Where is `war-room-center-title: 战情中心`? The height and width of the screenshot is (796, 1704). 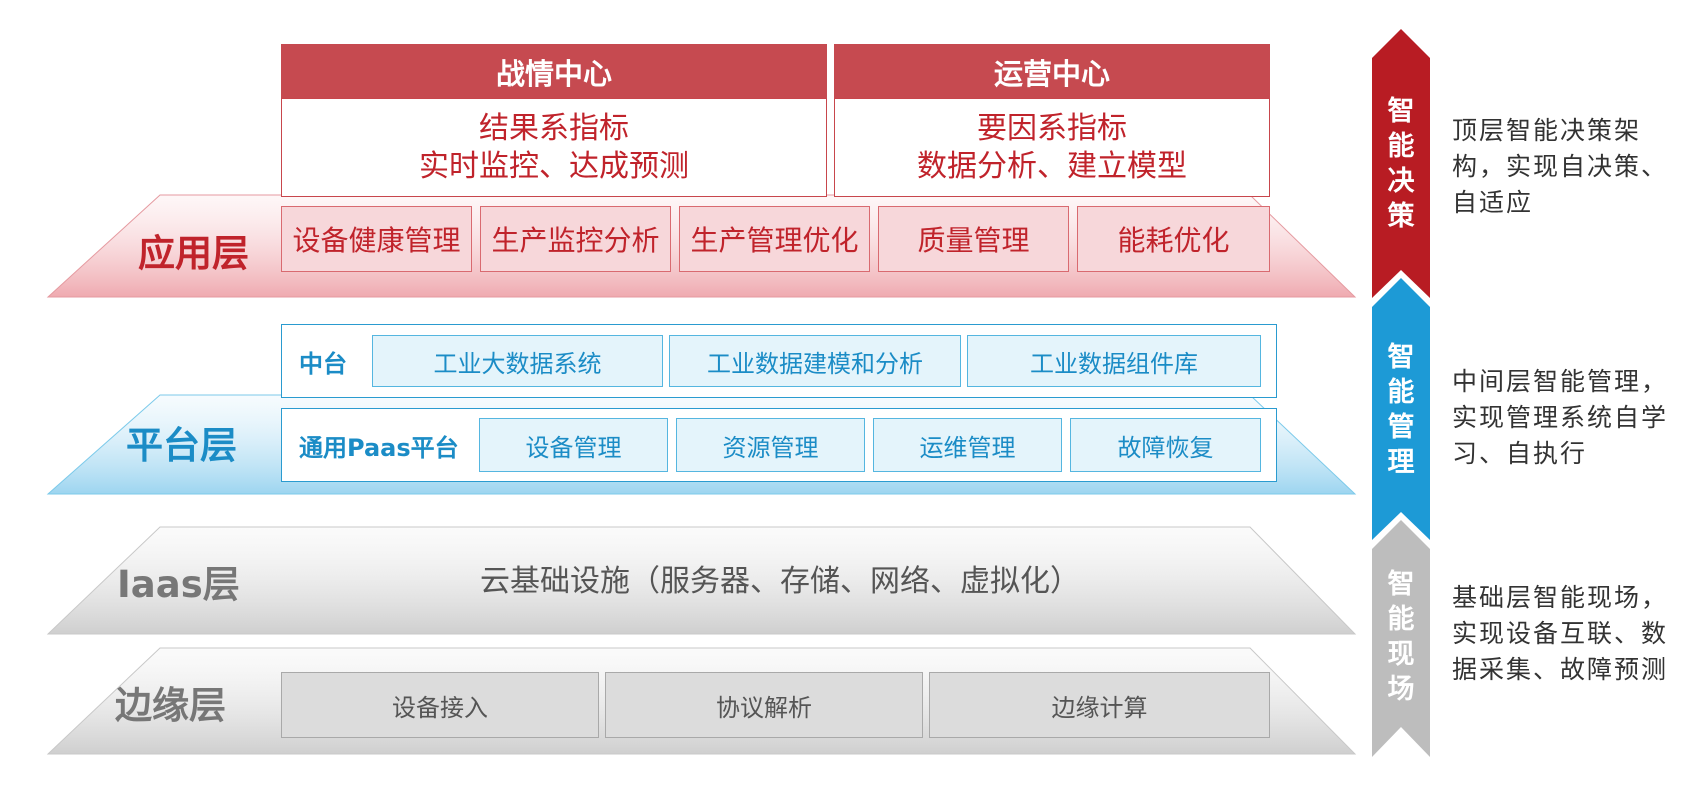 war-room-center-title: 战情中心 is located at coordinates (554, 71).